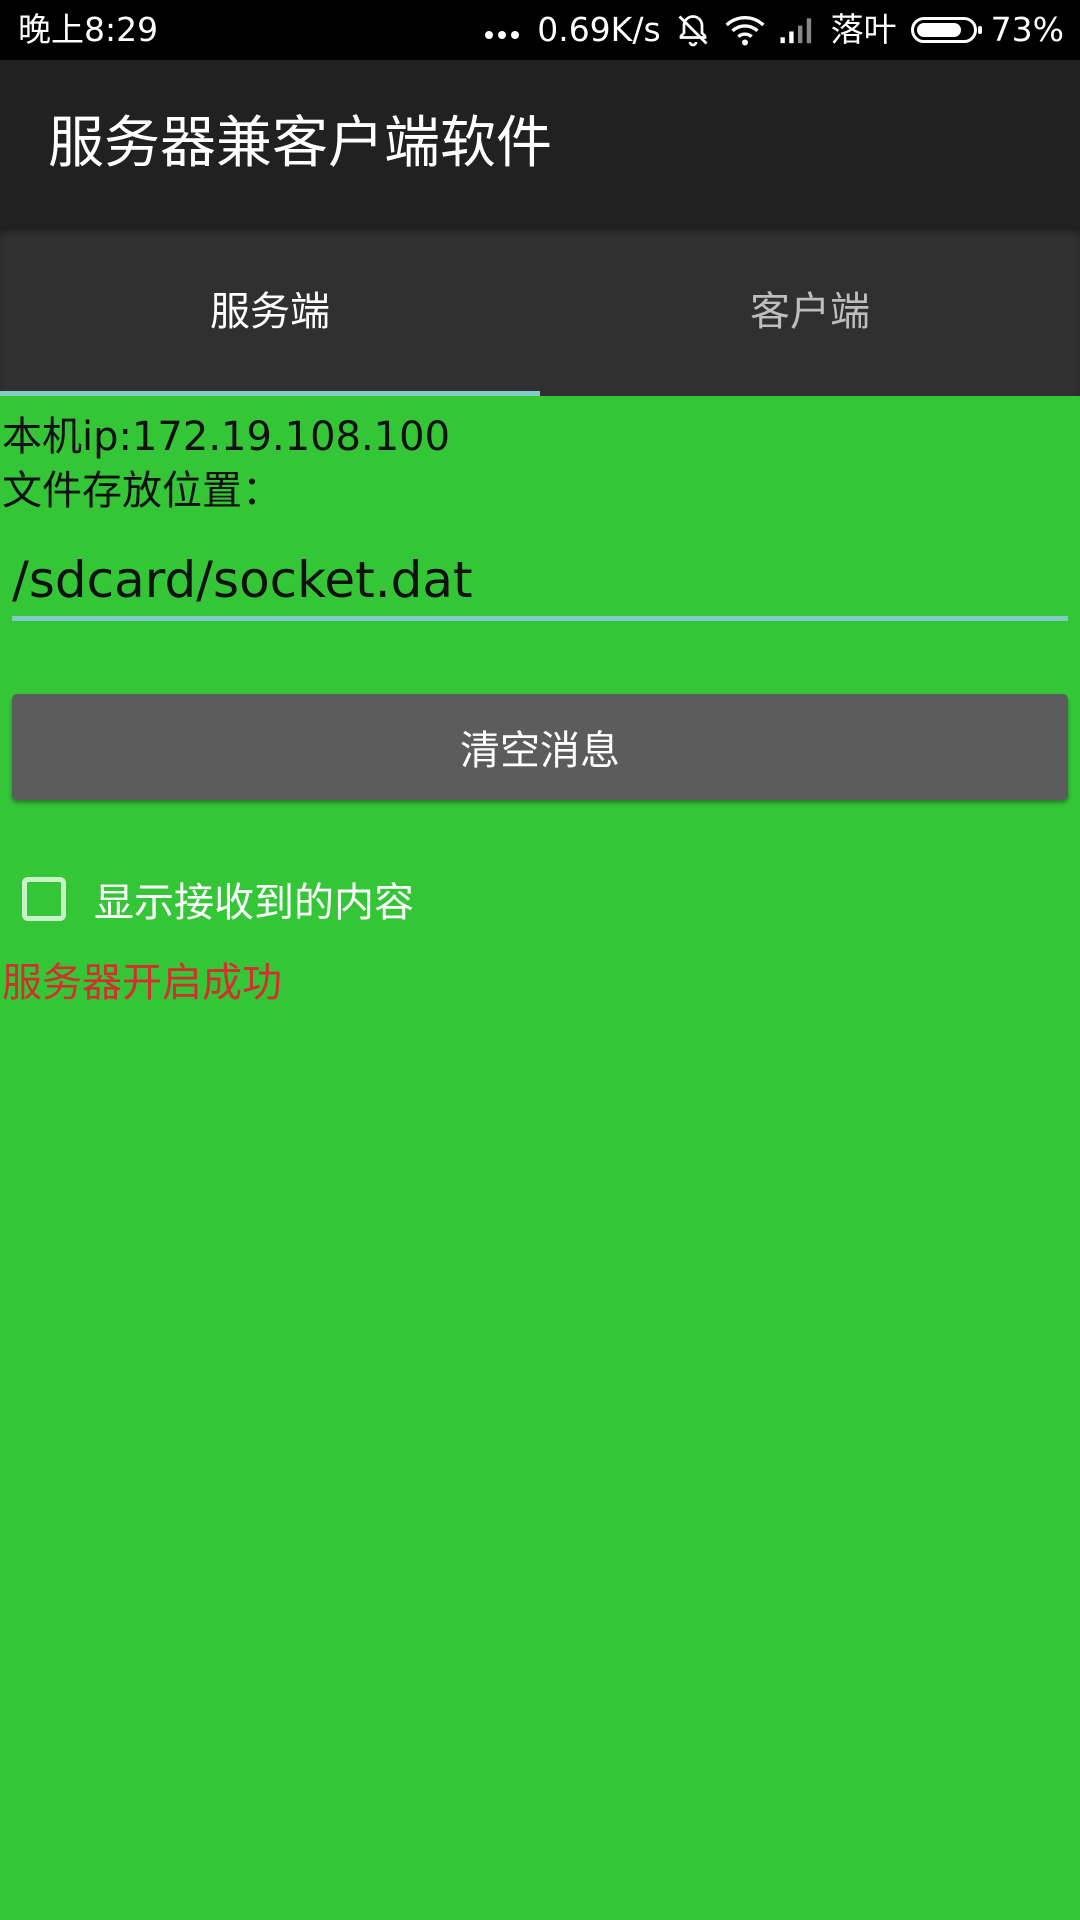 Image resolution: width=1080 pixels, height=1920 pixels. What do you see at coordinates (863, 29) in the screenshot?
I see `carrier-name: 落叶` at bounding box center [863, 29].